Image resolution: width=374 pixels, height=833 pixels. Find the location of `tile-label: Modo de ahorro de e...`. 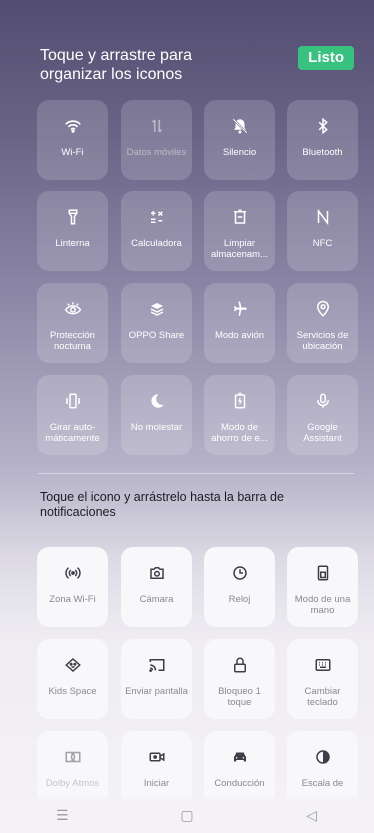

tile-label: Modo de ahorro de e... is located at coordinates (239, 433).